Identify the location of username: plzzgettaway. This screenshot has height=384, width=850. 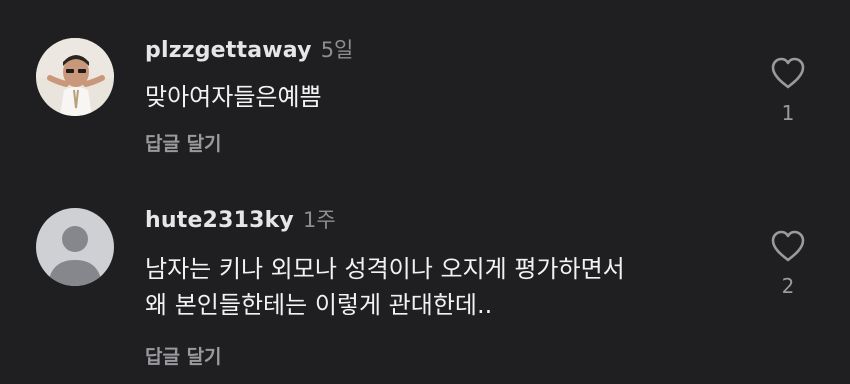
(228, 50).